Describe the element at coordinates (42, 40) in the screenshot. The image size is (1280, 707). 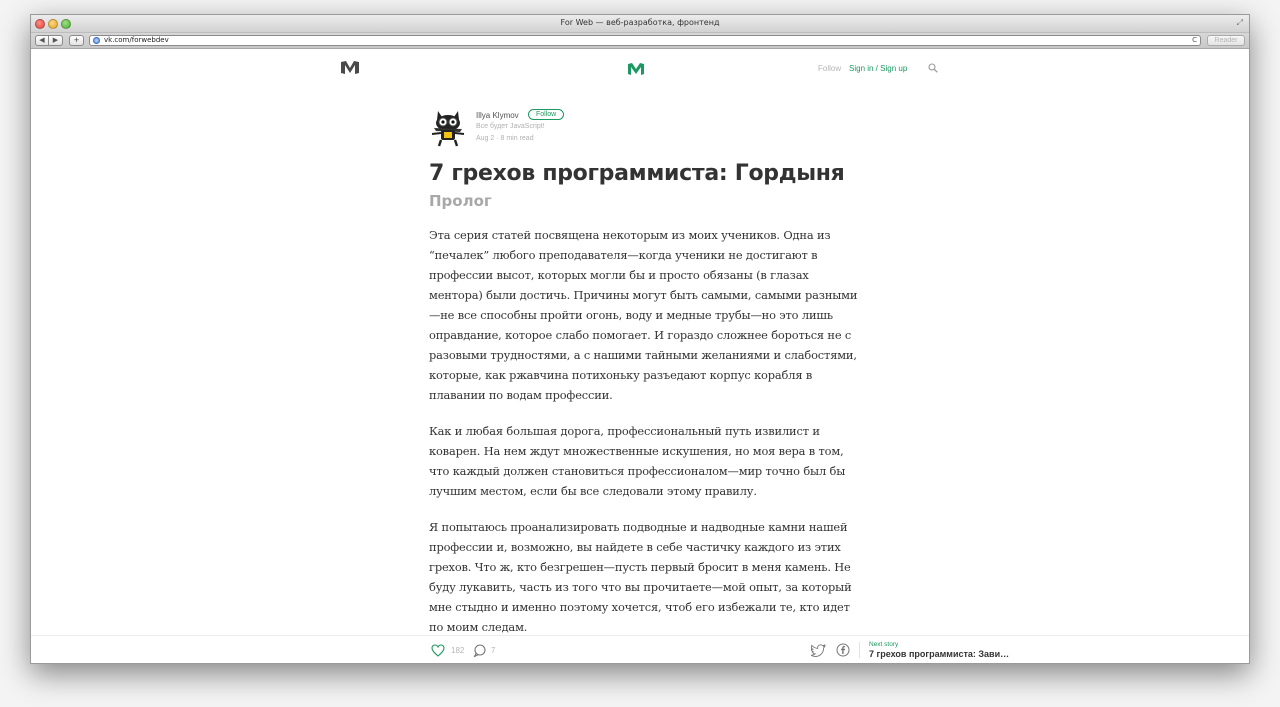
I see `back-button: ◀` at that location.